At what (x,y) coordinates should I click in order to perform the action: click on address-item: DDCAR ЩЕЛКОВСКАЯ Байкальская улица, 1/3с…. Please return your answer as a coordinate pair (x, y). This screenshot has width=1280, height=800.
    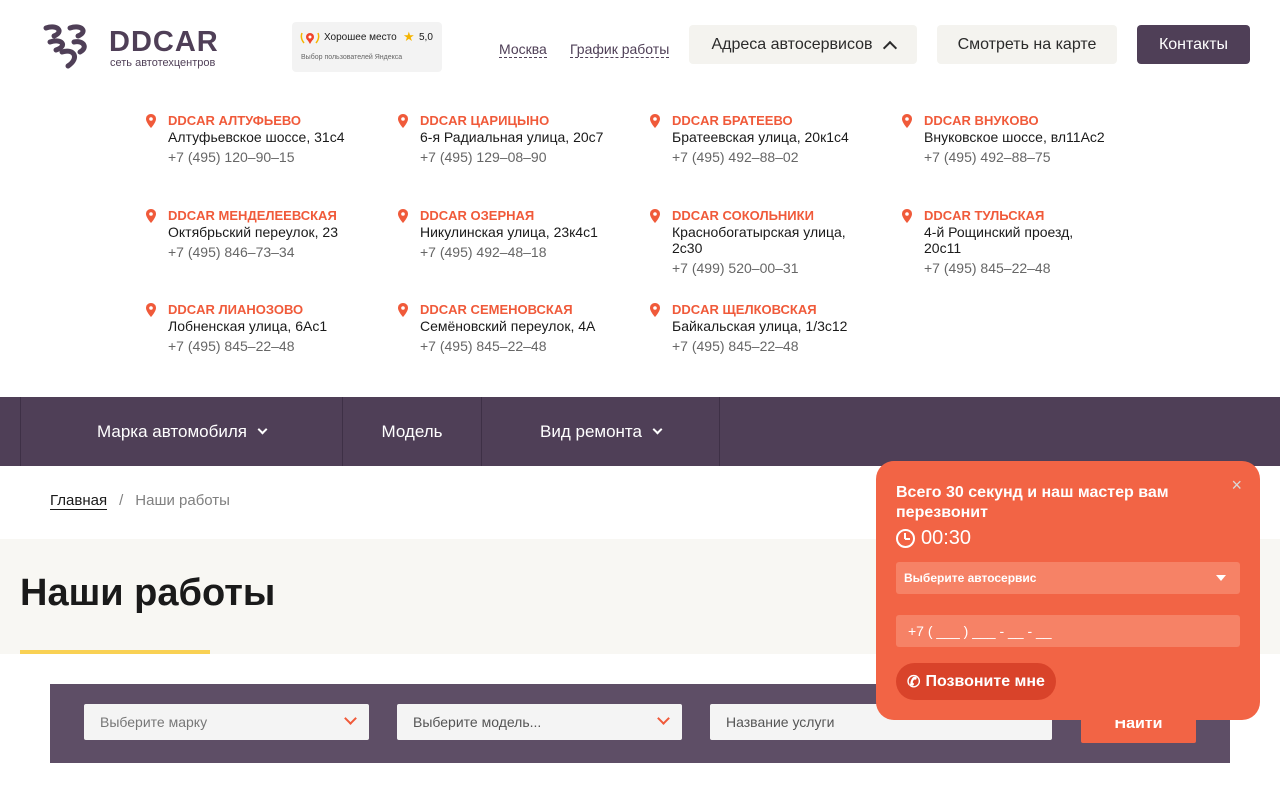
    Looking at the image, I should click on (781, 328).